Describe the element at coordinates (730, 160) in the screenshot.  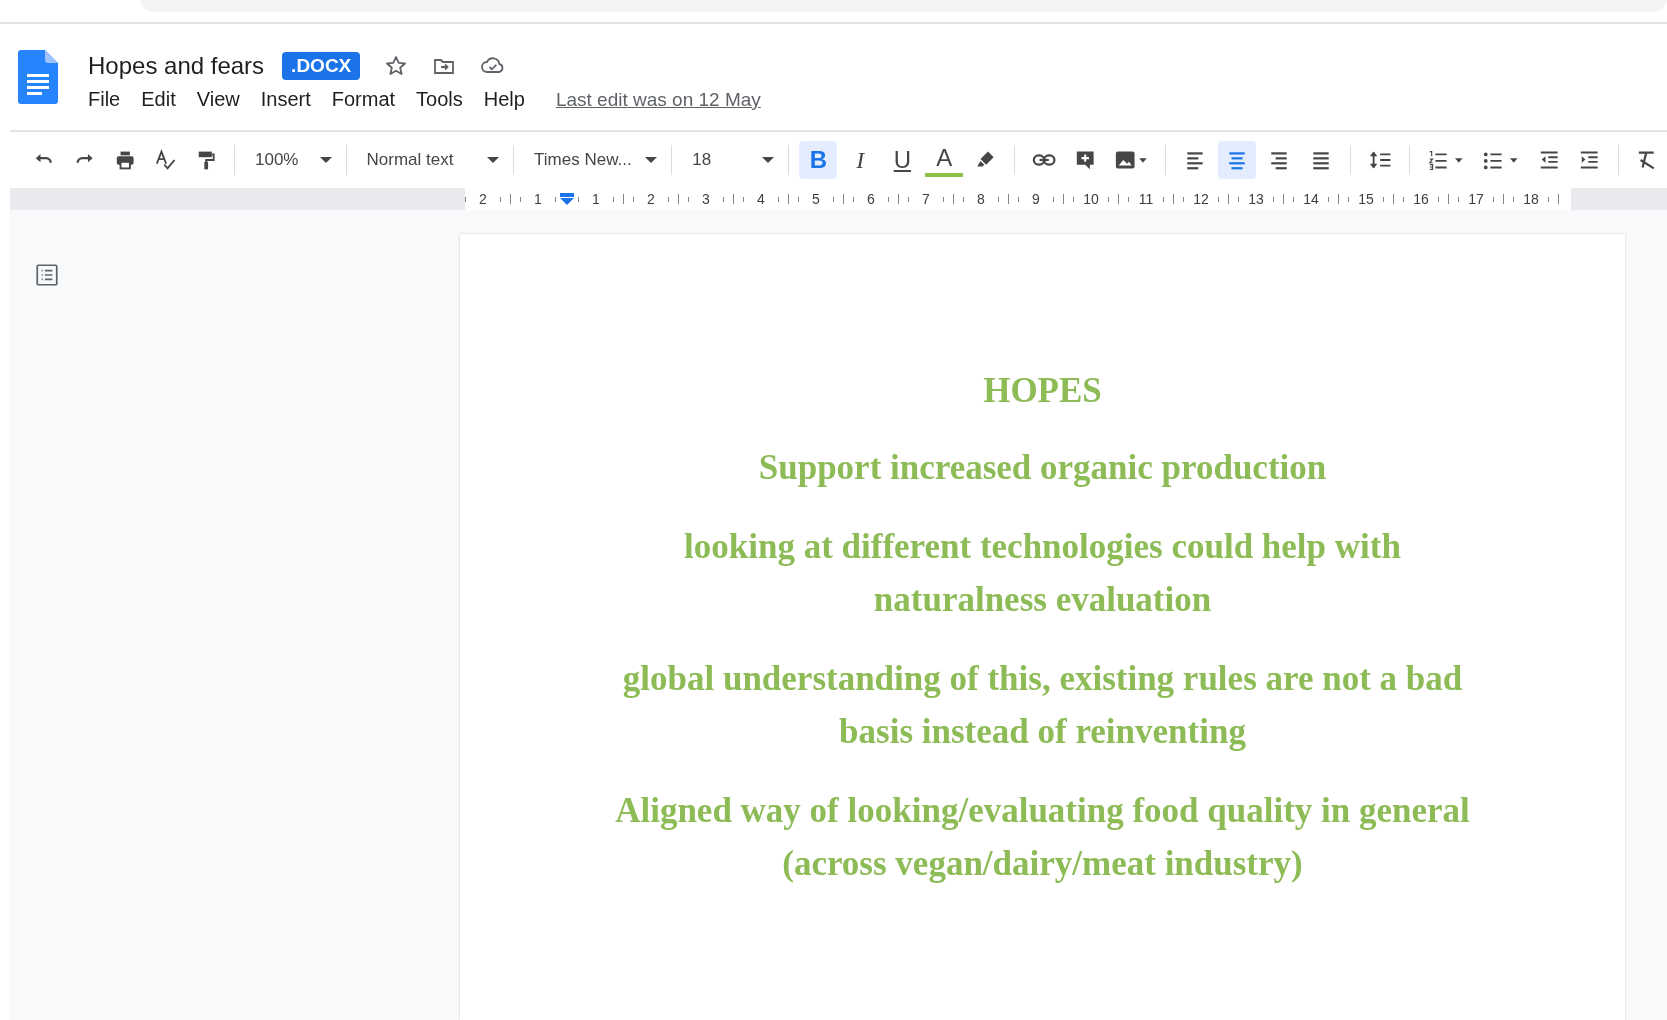
I see `font-size-dropdown: 18` at that location.